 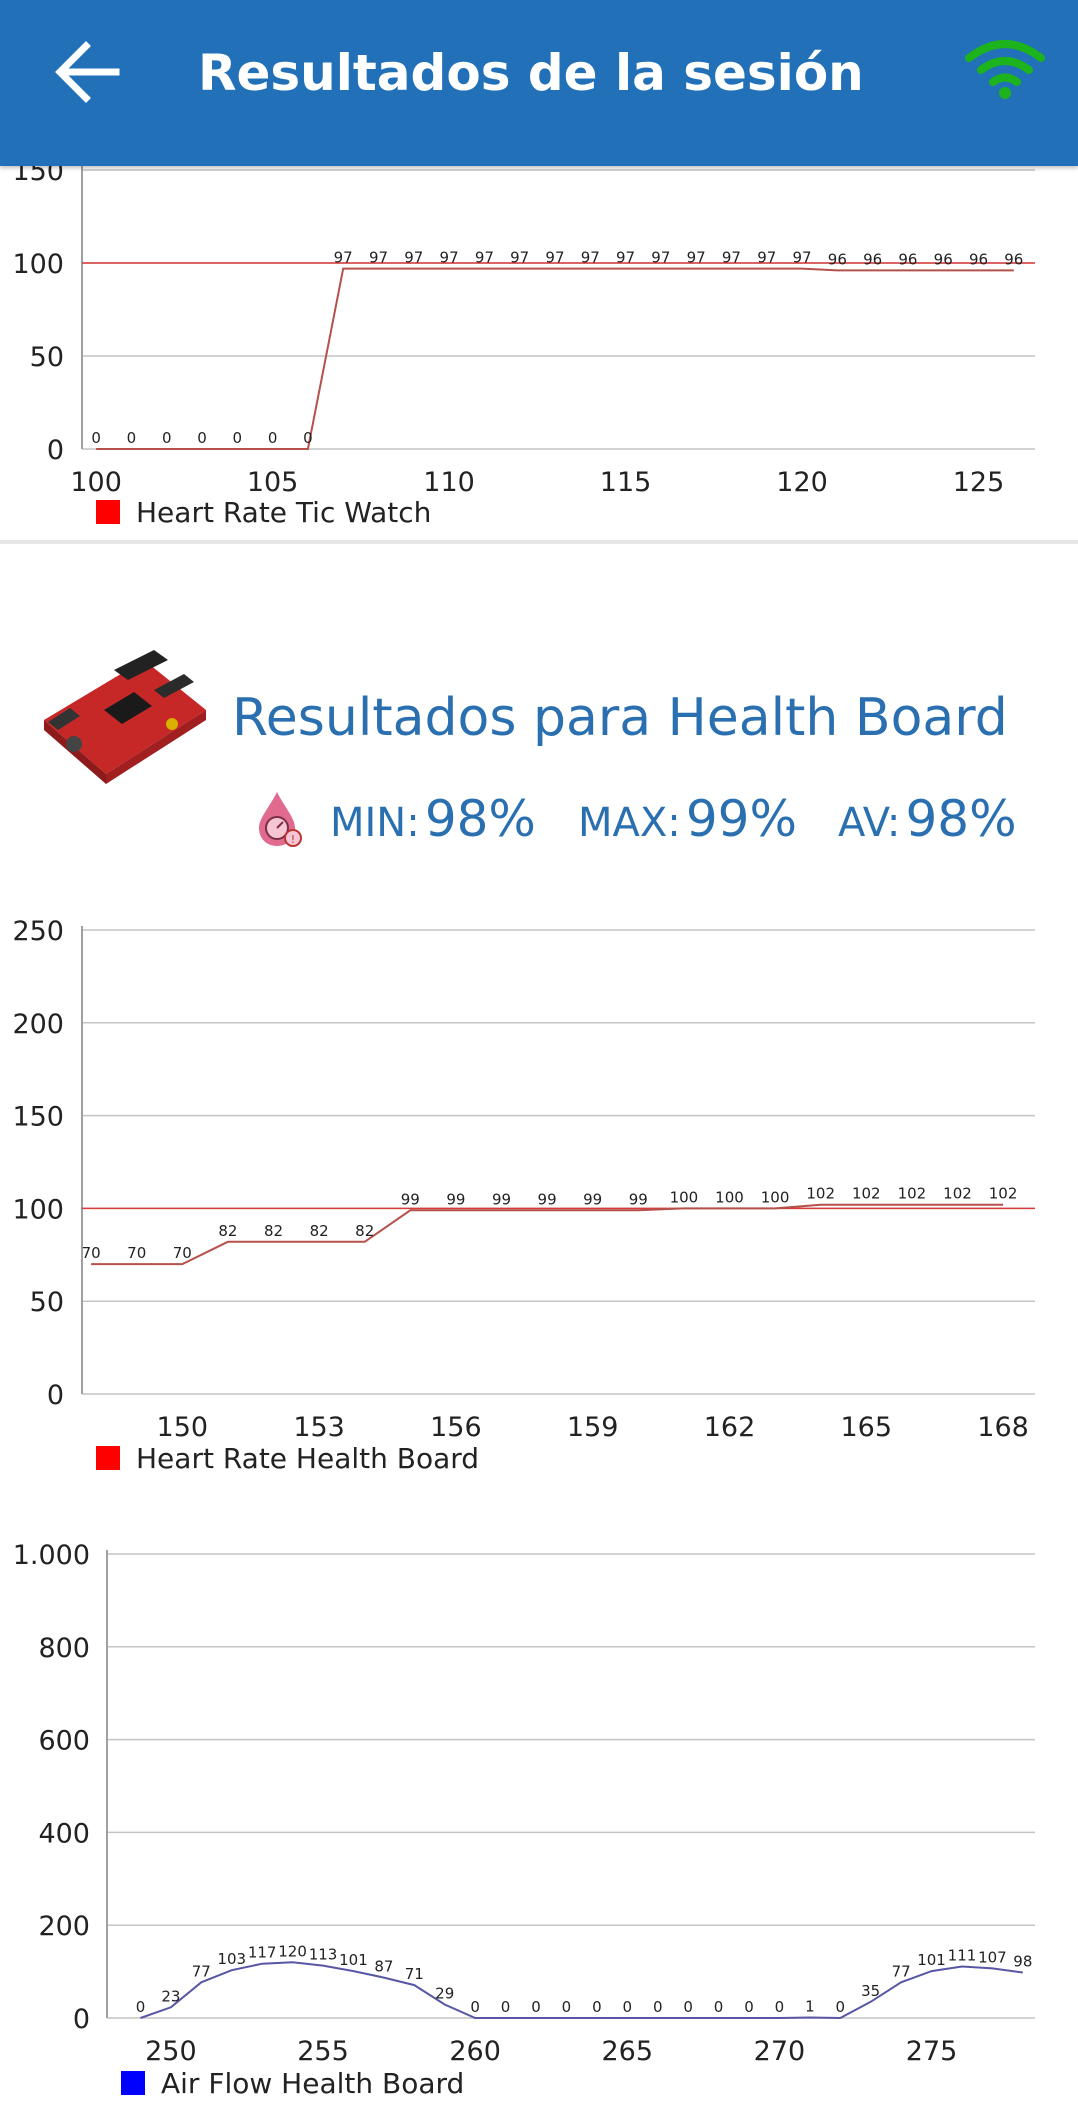 What do you see at coordinates (961, 819) in the screenshot?
I see `stat-av-value: 98%` at bounding box center [961, 819].